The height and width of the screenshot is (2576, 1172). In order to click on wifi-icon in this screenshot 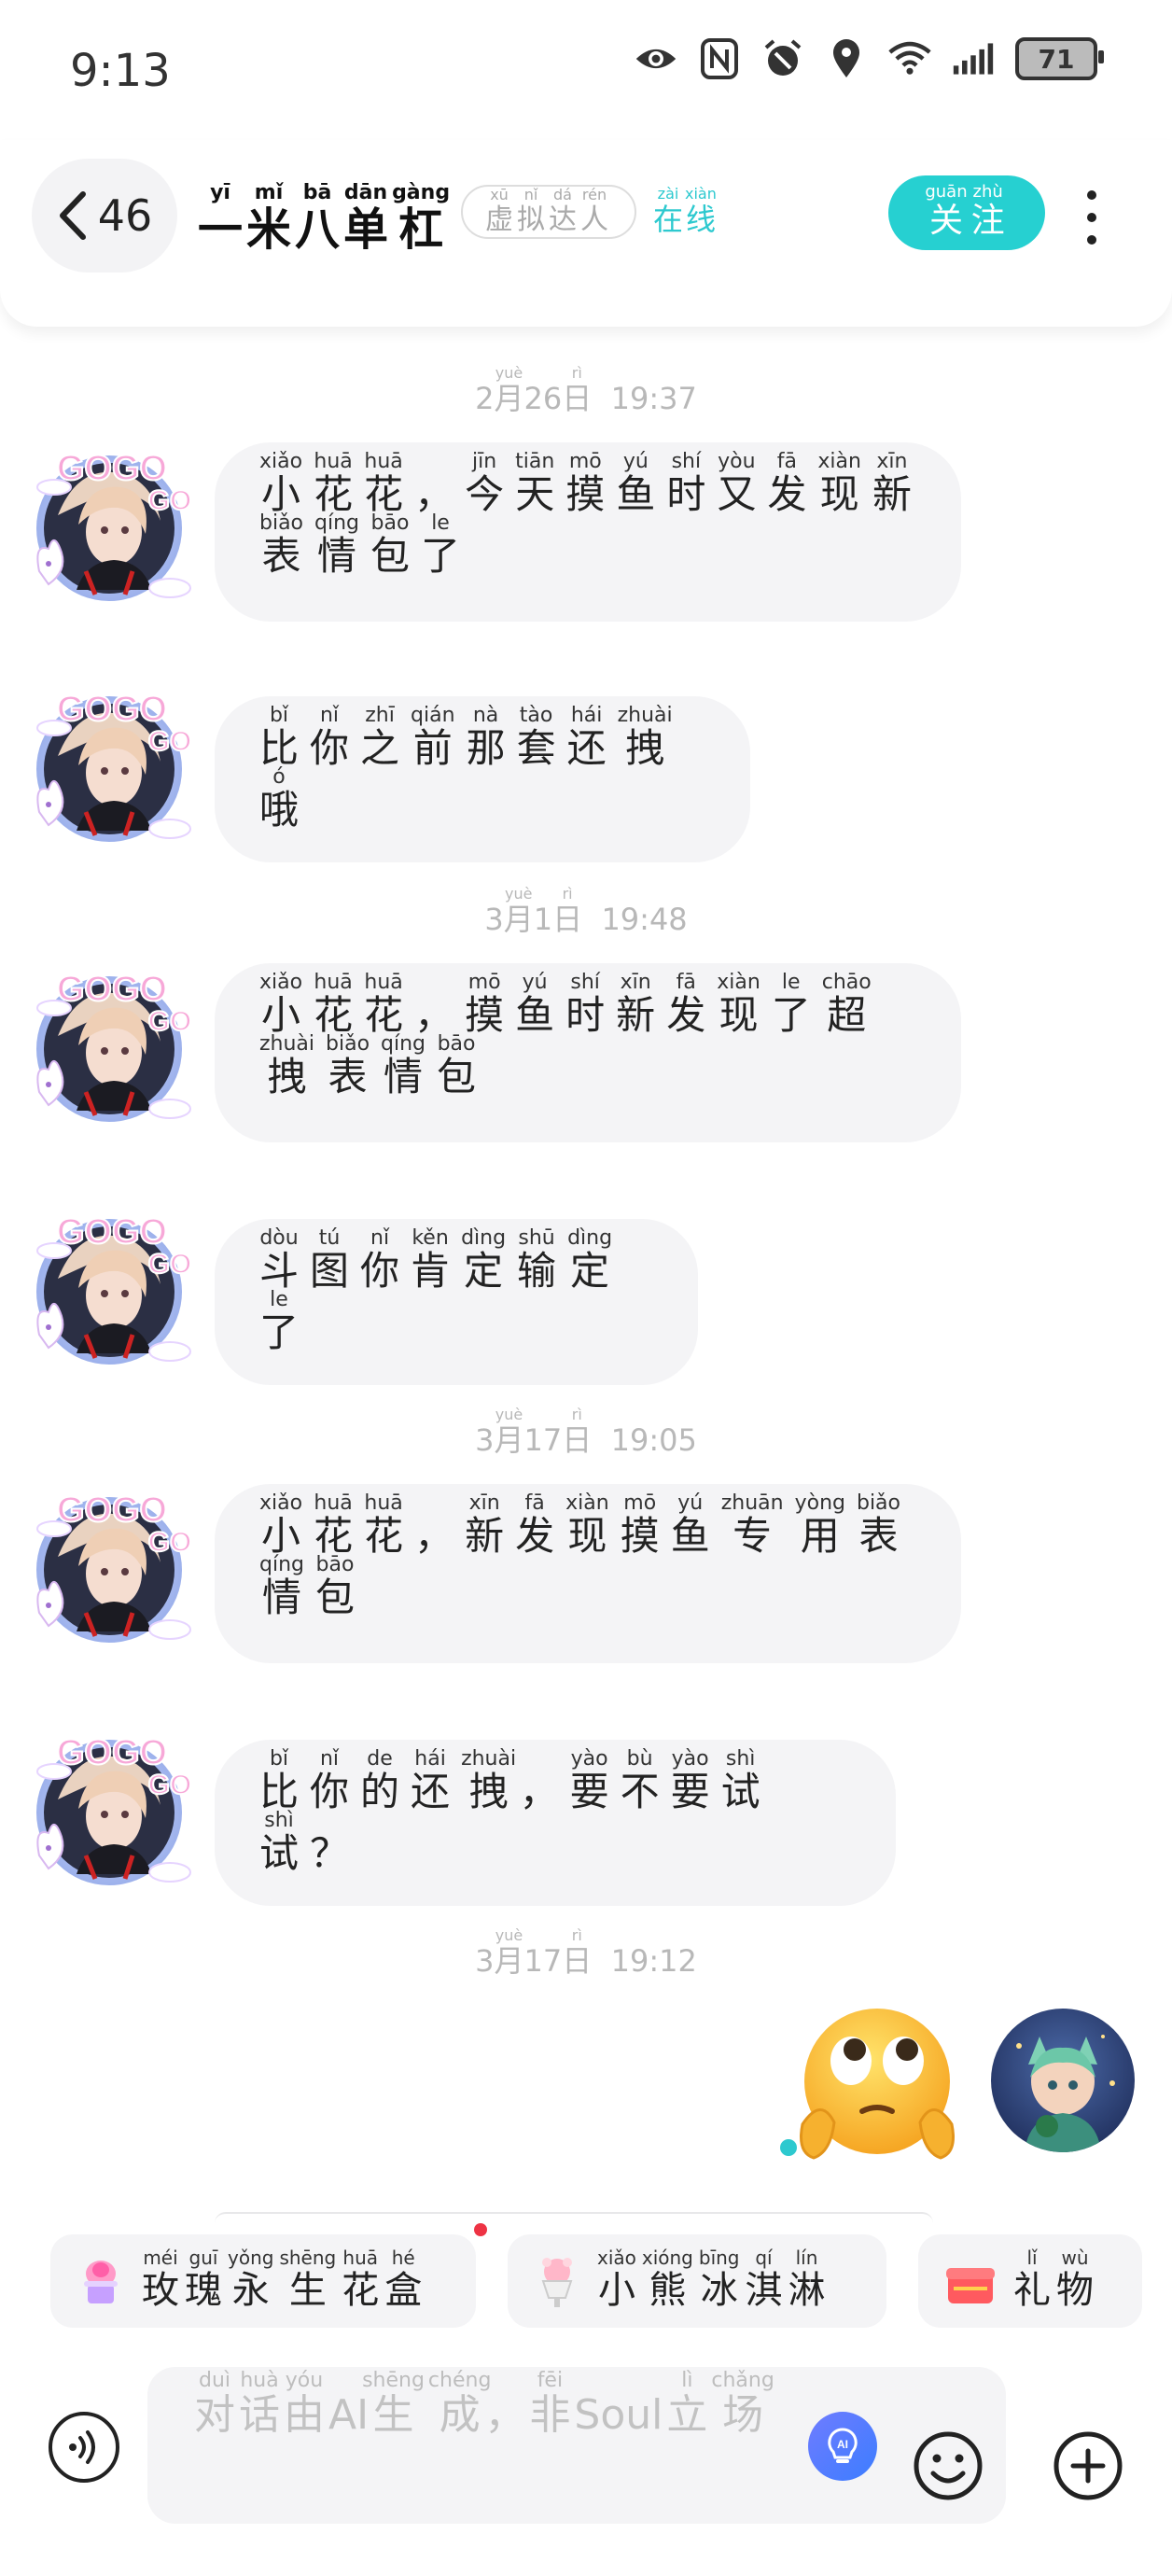, I will do `click(909, 58)`.